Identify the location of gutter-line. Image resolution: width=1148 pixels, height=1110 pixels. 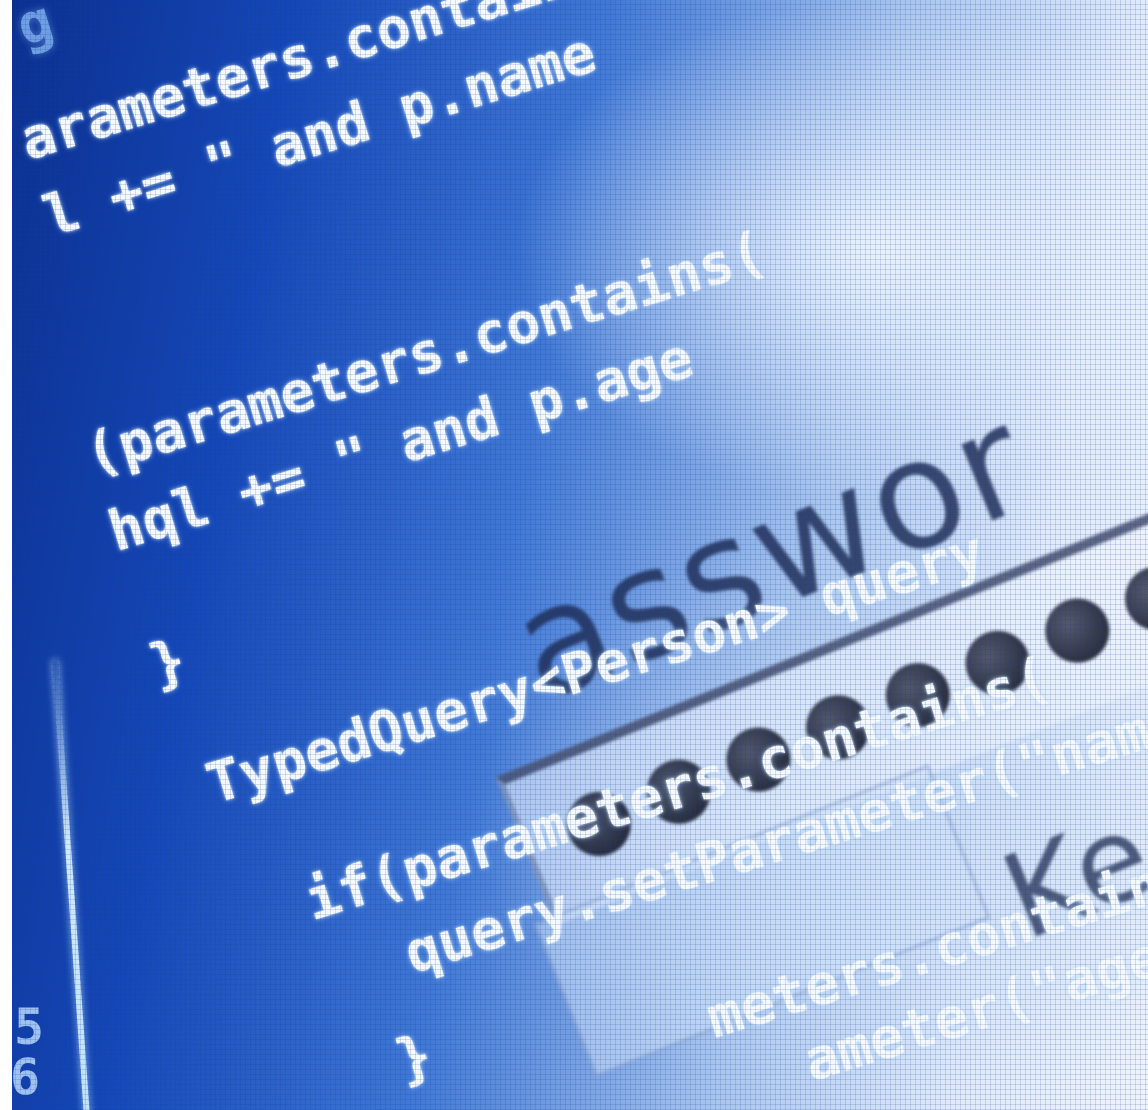
(71, 884).